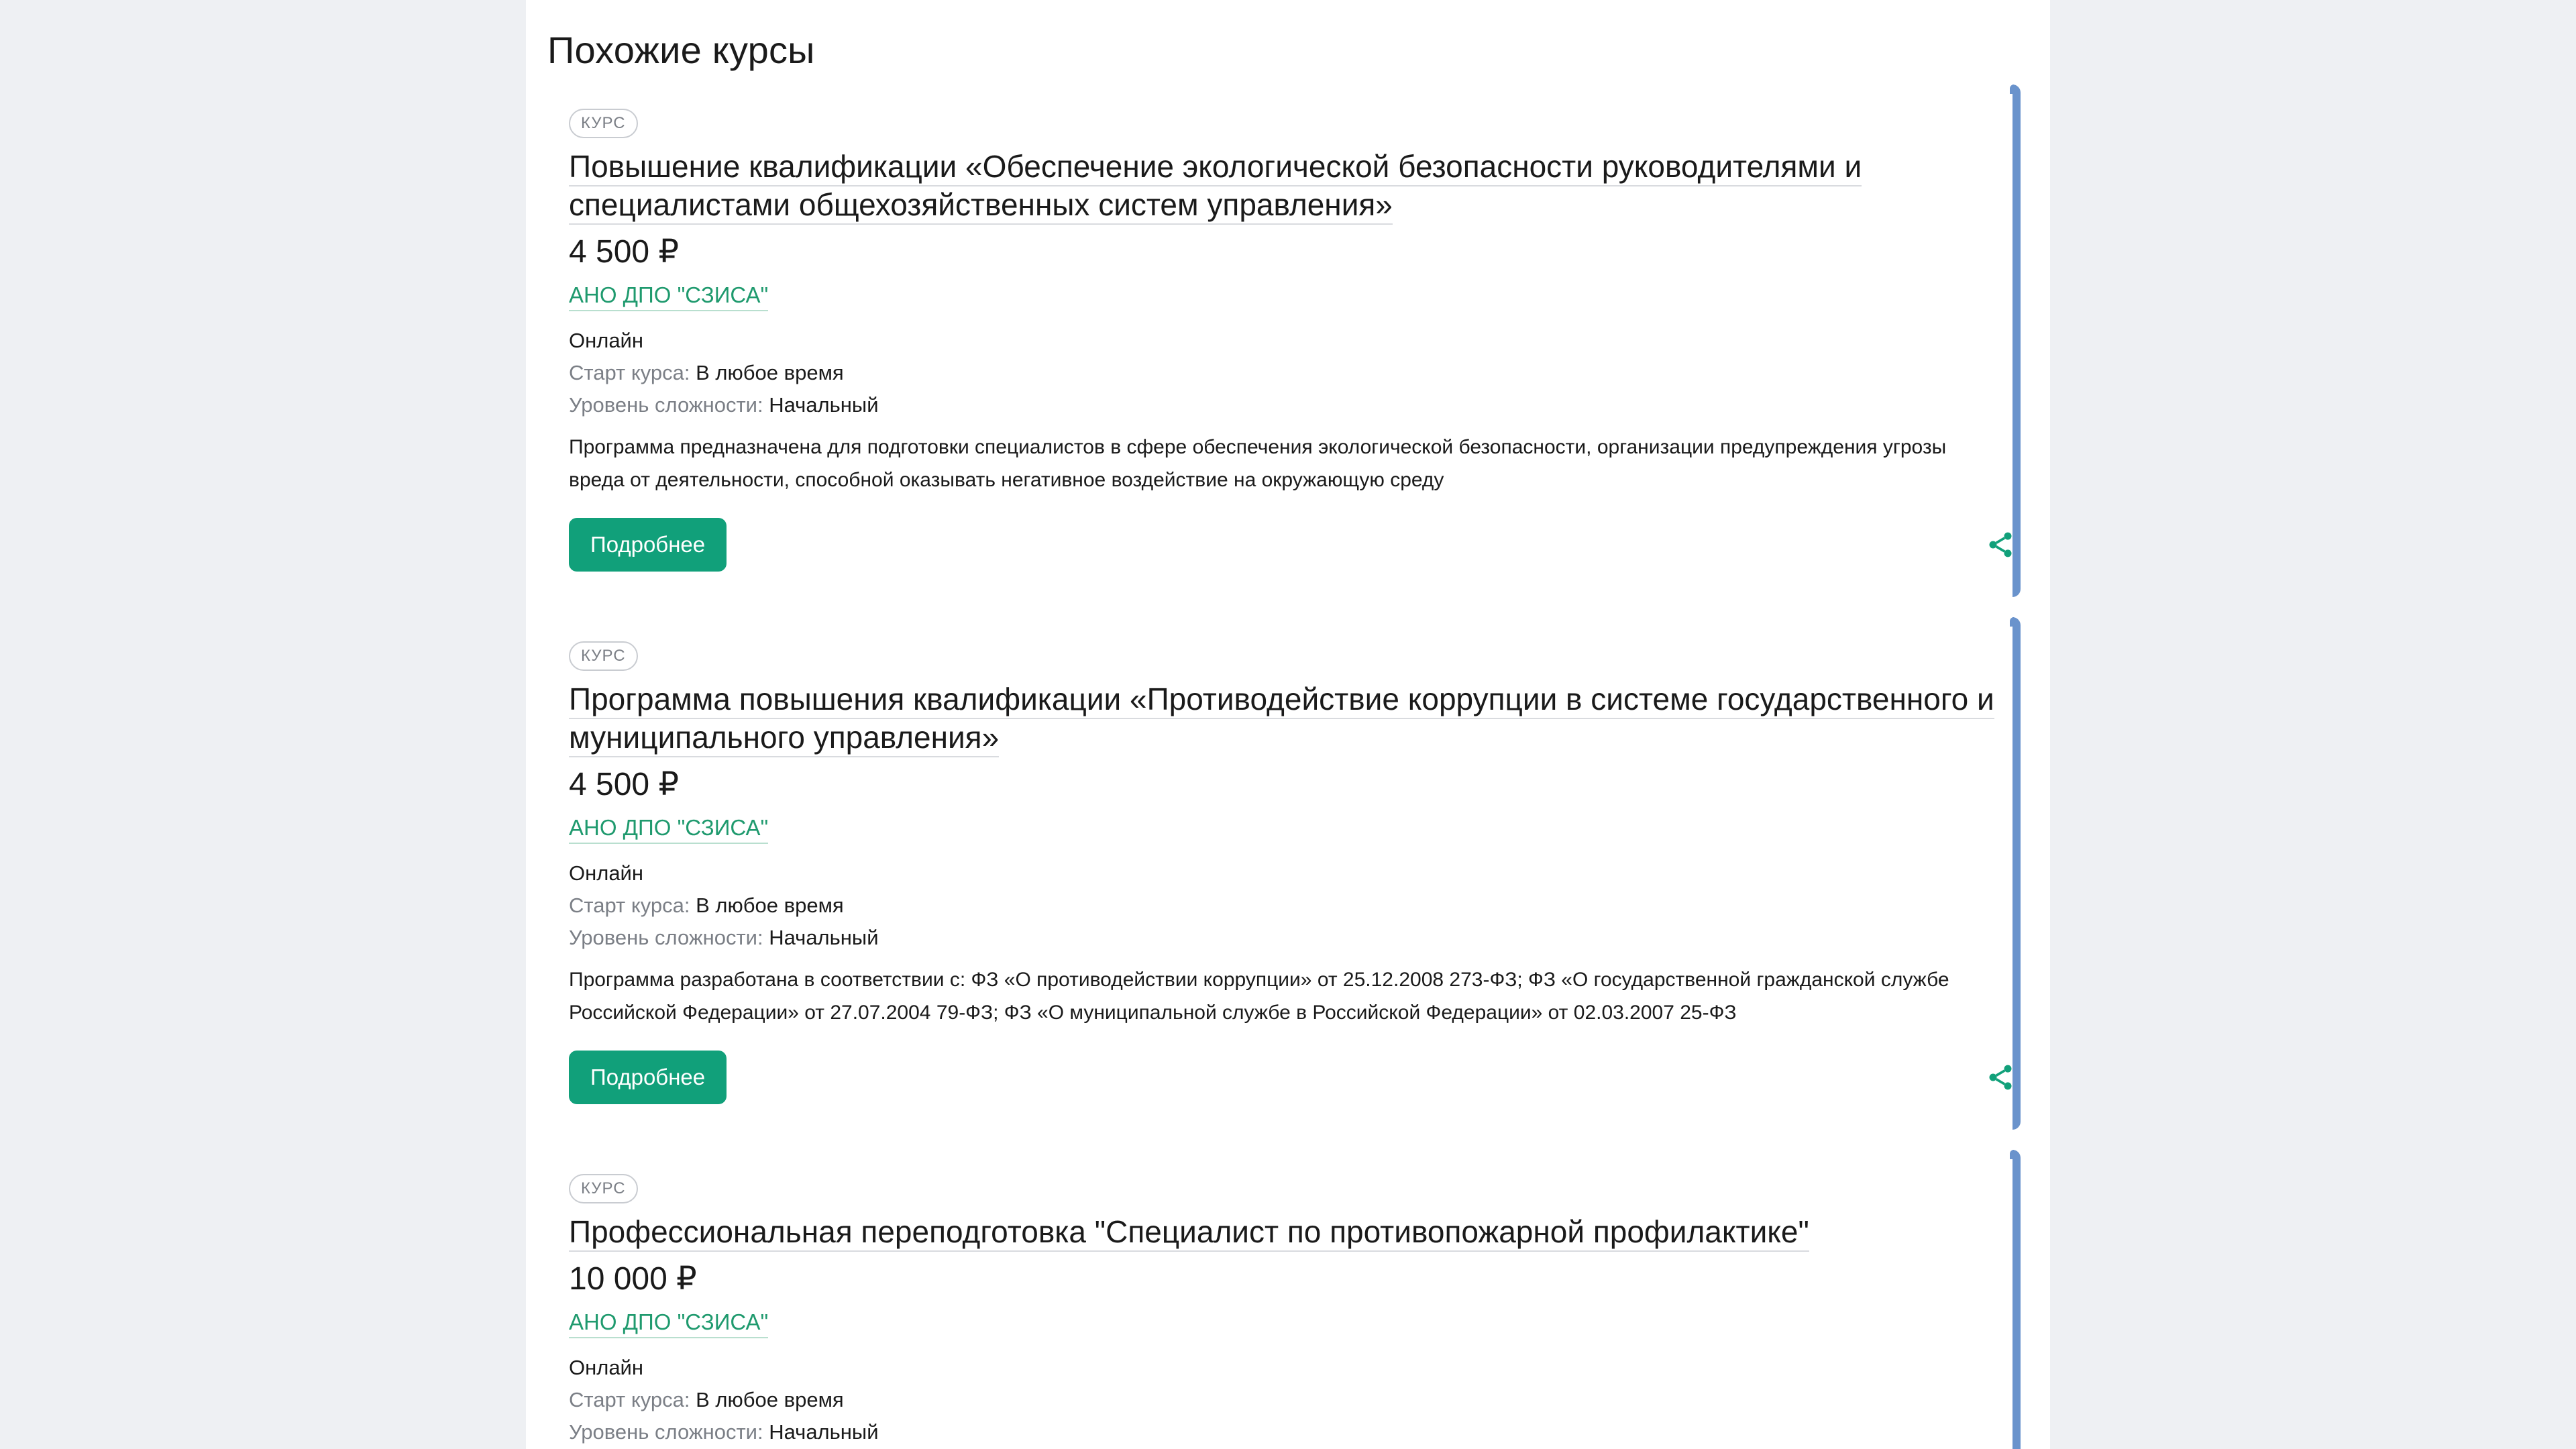  What do you see at coordinates (681, 50) in the screenshot?
I see `section-title: Похожие курсы` at bounding box center [681, 50].